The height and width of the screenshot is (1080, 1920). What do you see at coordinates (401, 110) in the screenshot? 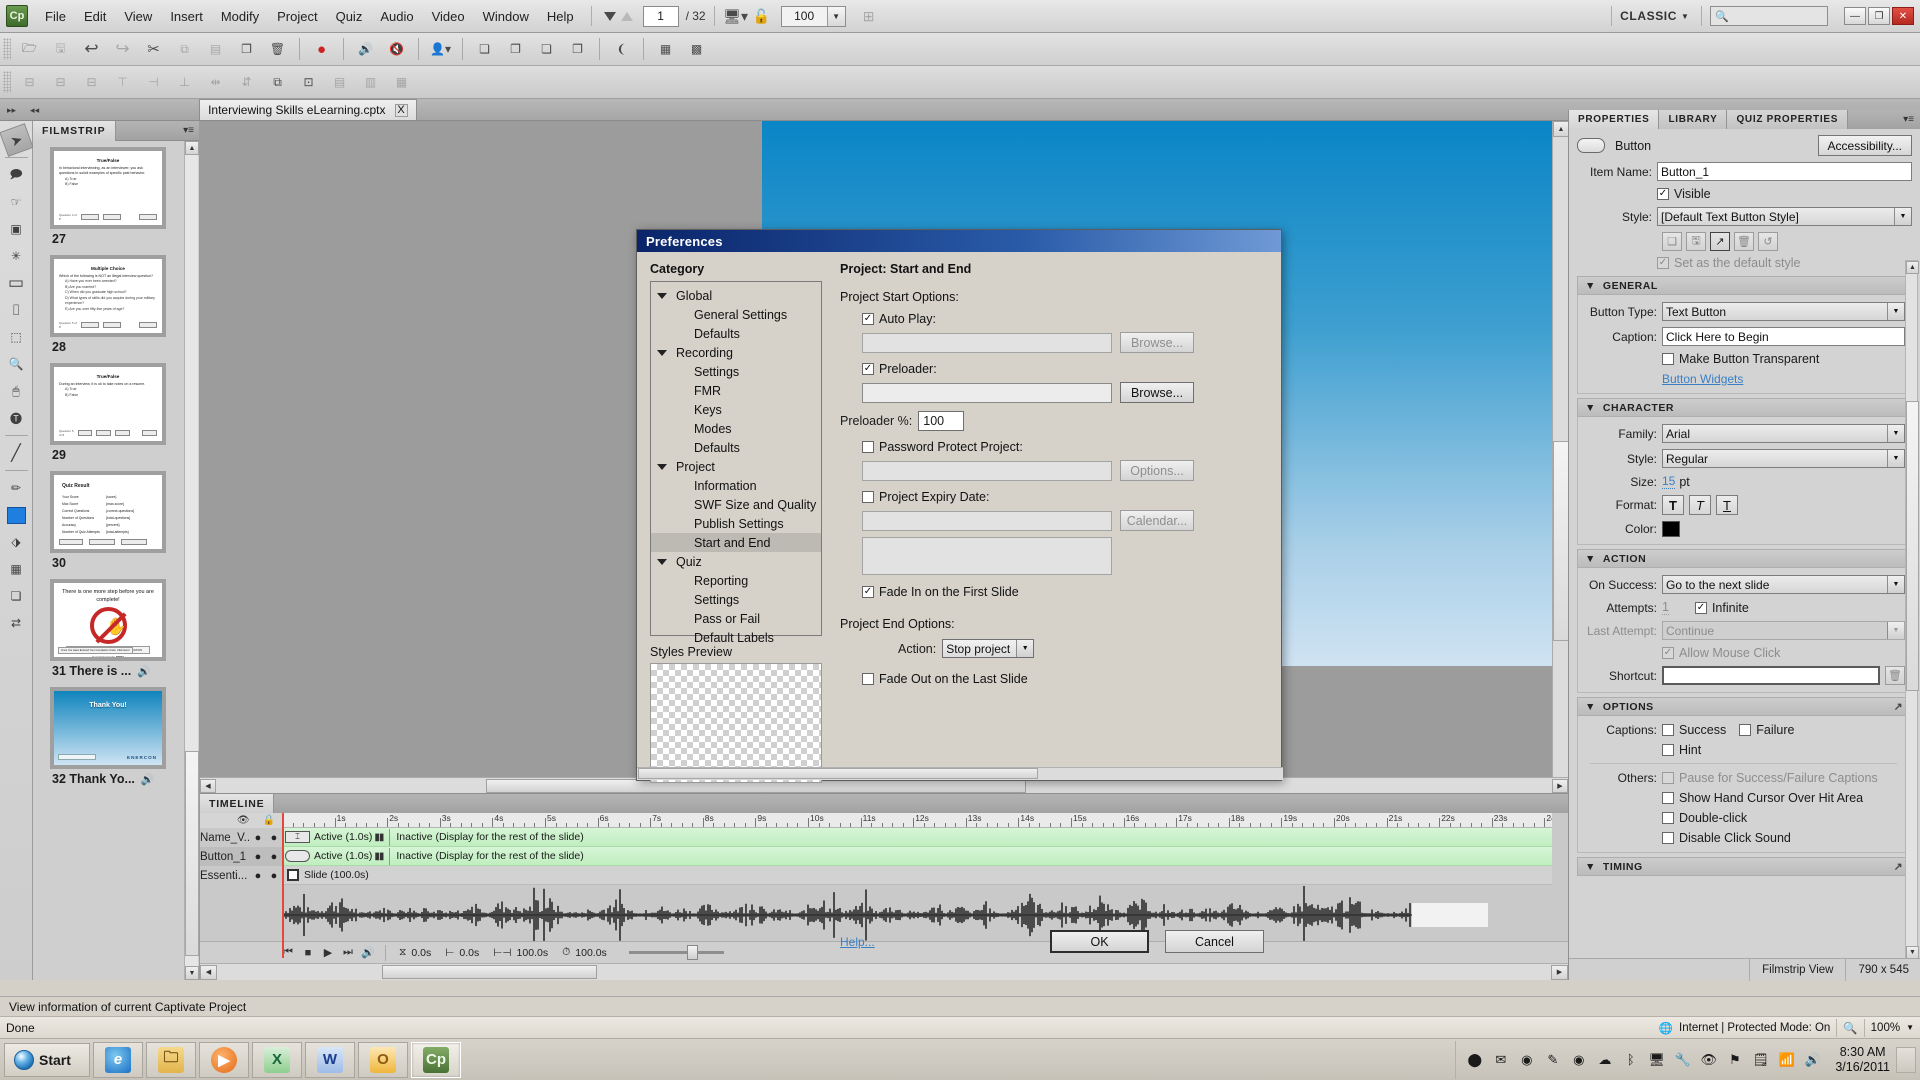
I see `close-tab-icon: X` at bounding box center [401, 110].